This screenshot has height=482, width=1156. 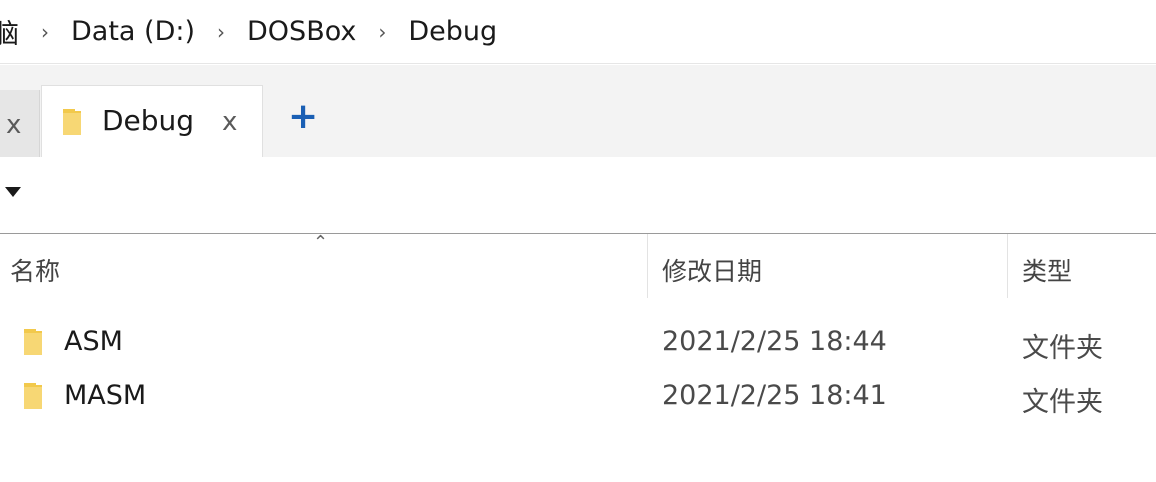 What do you see at coordinates (578, 265) in the screenshot?
I see `column-header-row: ⌃ 名称 修改日期 类型` at bounding box center [578, 265].